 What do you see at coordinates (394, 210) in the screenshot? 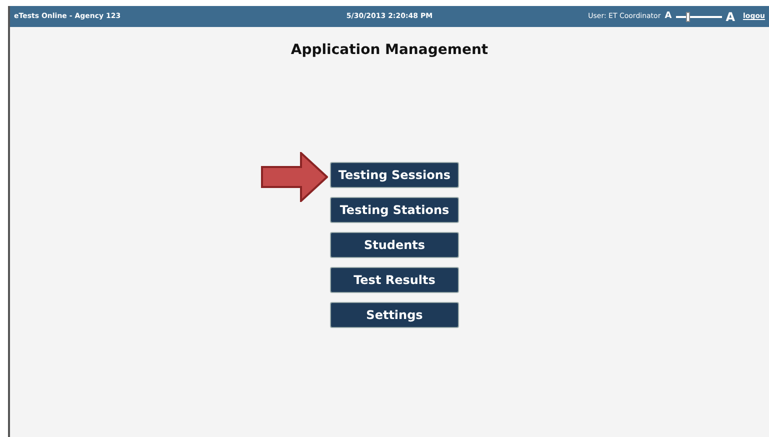
I see `menu-button: Testing Stations` at bounding box center [394, 210].